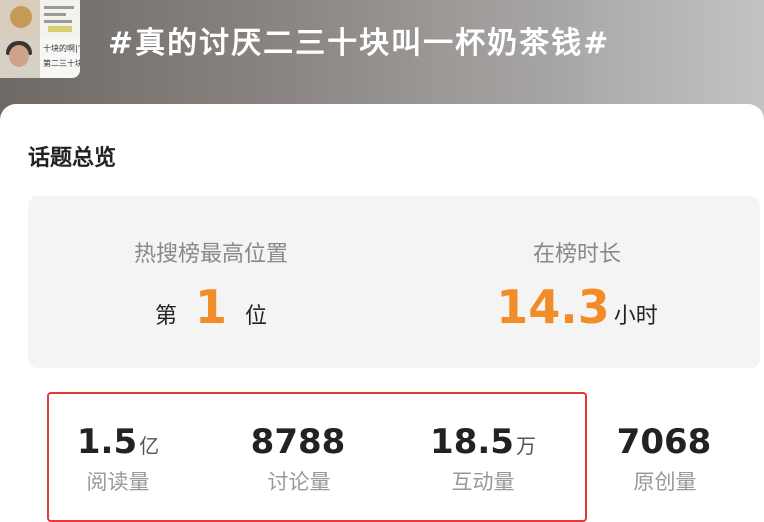  Describe the element at coordinates (553, 307) in the screenshot. I see `duration-number: 14.3` at that location.